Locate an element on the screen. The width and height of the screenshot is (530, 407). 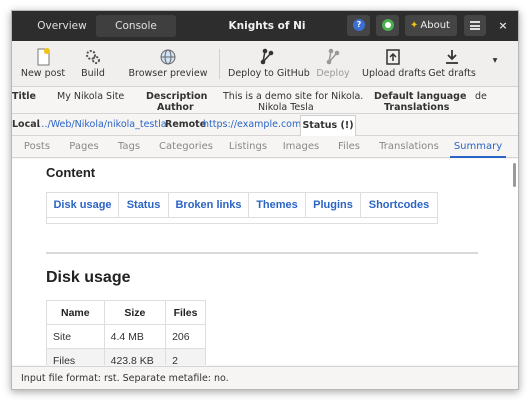
git-branch-icon is located at coordinates (267, 57).